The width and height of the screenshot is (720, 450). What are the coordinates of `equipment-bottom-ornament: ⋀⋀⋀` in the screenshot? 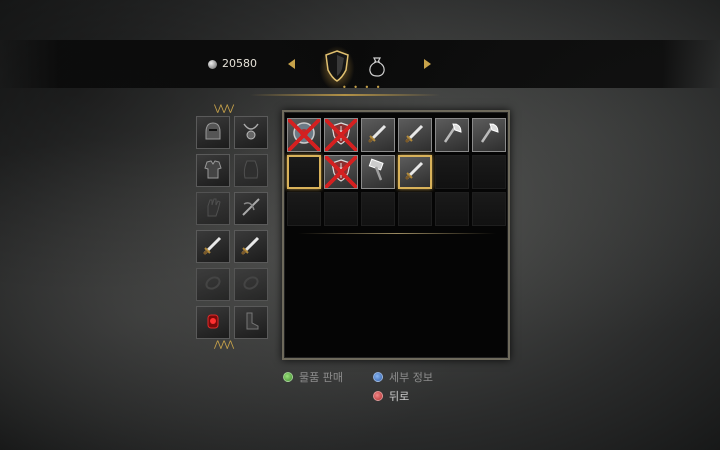 It's located at (224, 345).